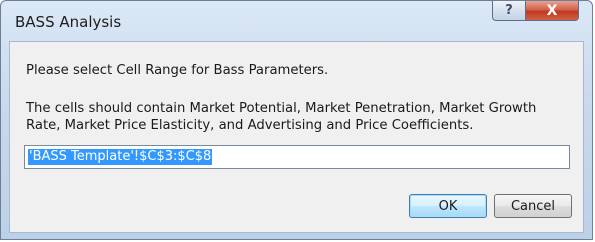  I want to click on help-icon: ?, so click(509, 10).